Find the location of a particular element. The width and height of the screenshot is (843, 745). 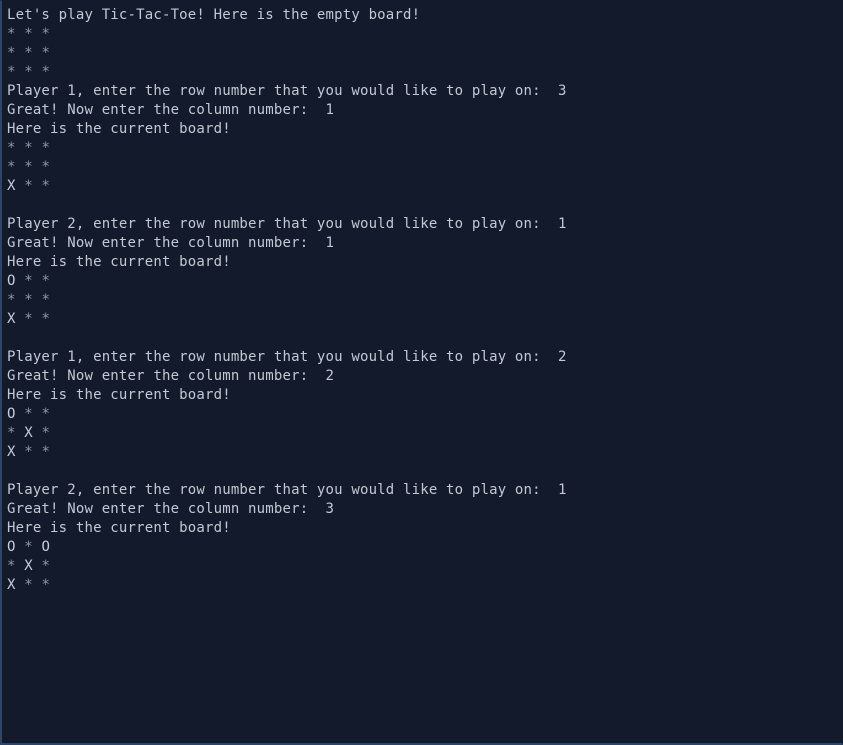

col-prompt-1: Great! Now enter the column number: 1 is located at coordinates (424, 110).